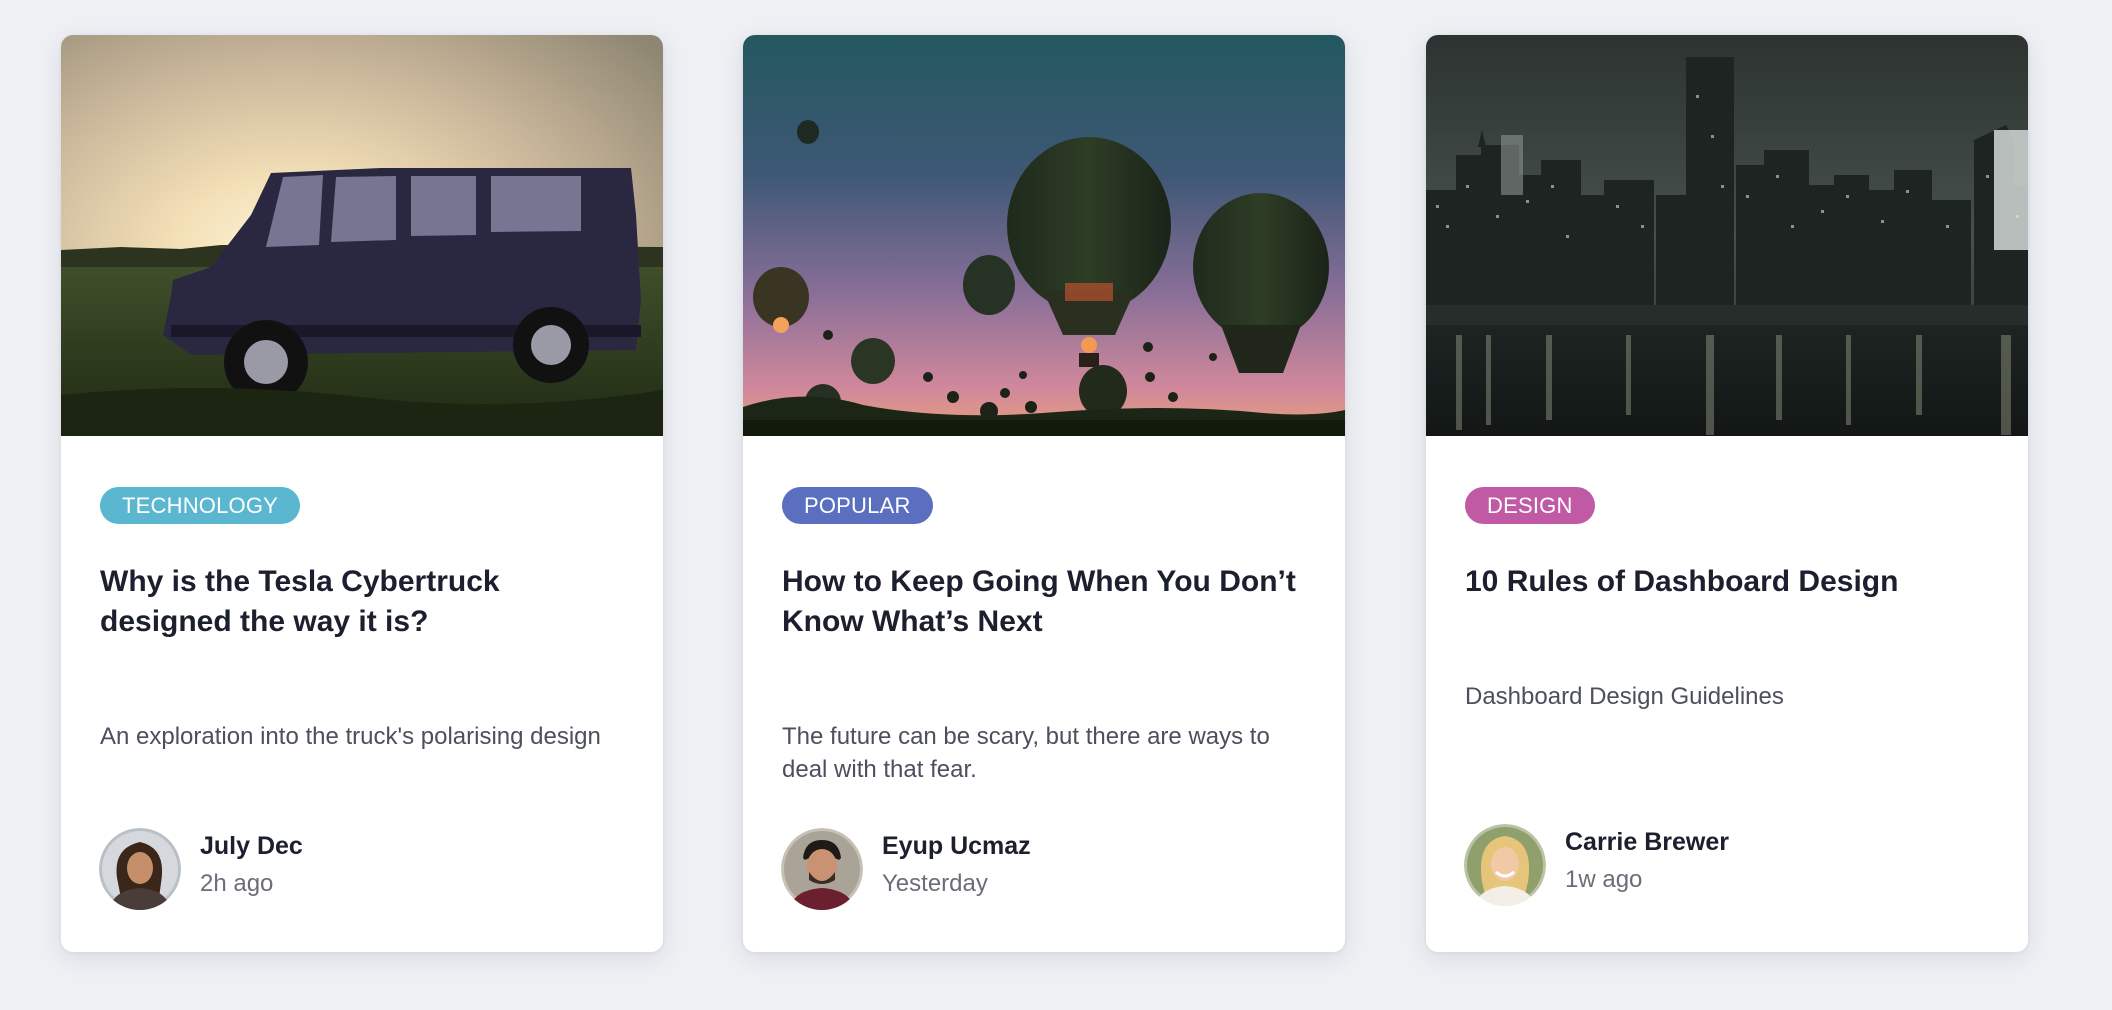  Describe the element at coordinates (200, 505) in the screenshot. I see `category-tag-technology: TECHNOLOGY` at that location.